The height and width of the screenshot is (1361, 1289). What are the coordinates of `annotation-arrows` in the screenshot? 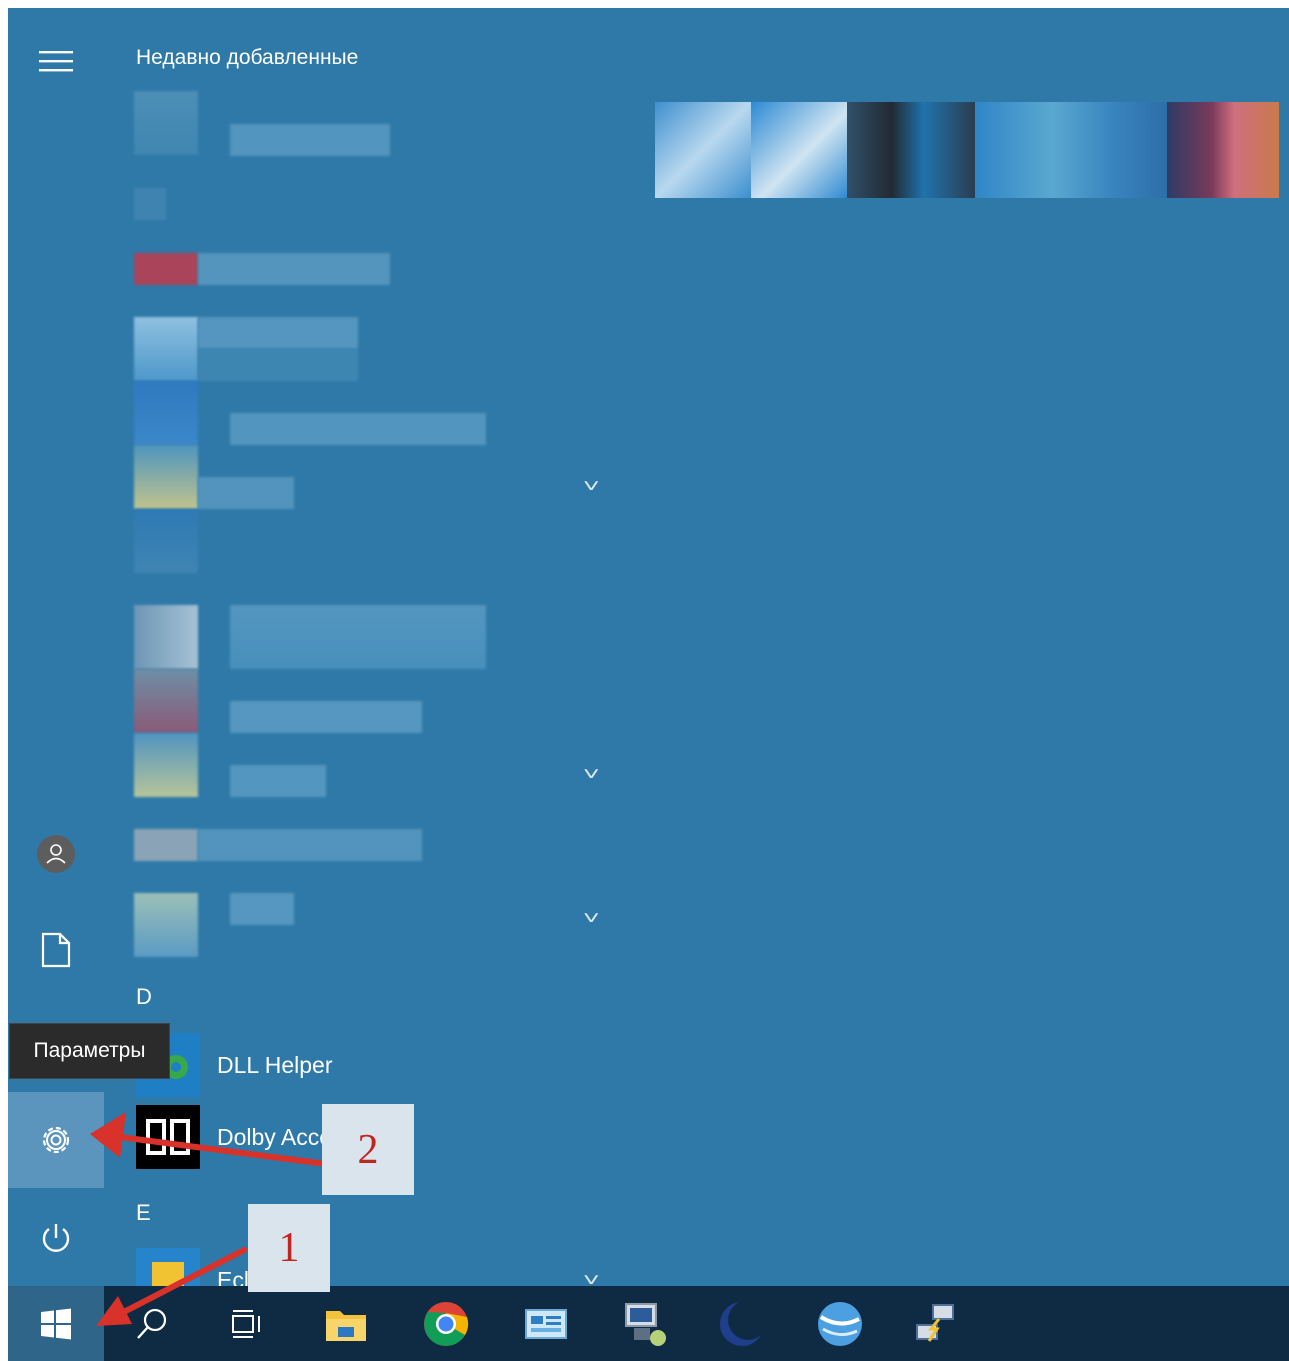 It's located at (213, 1219).